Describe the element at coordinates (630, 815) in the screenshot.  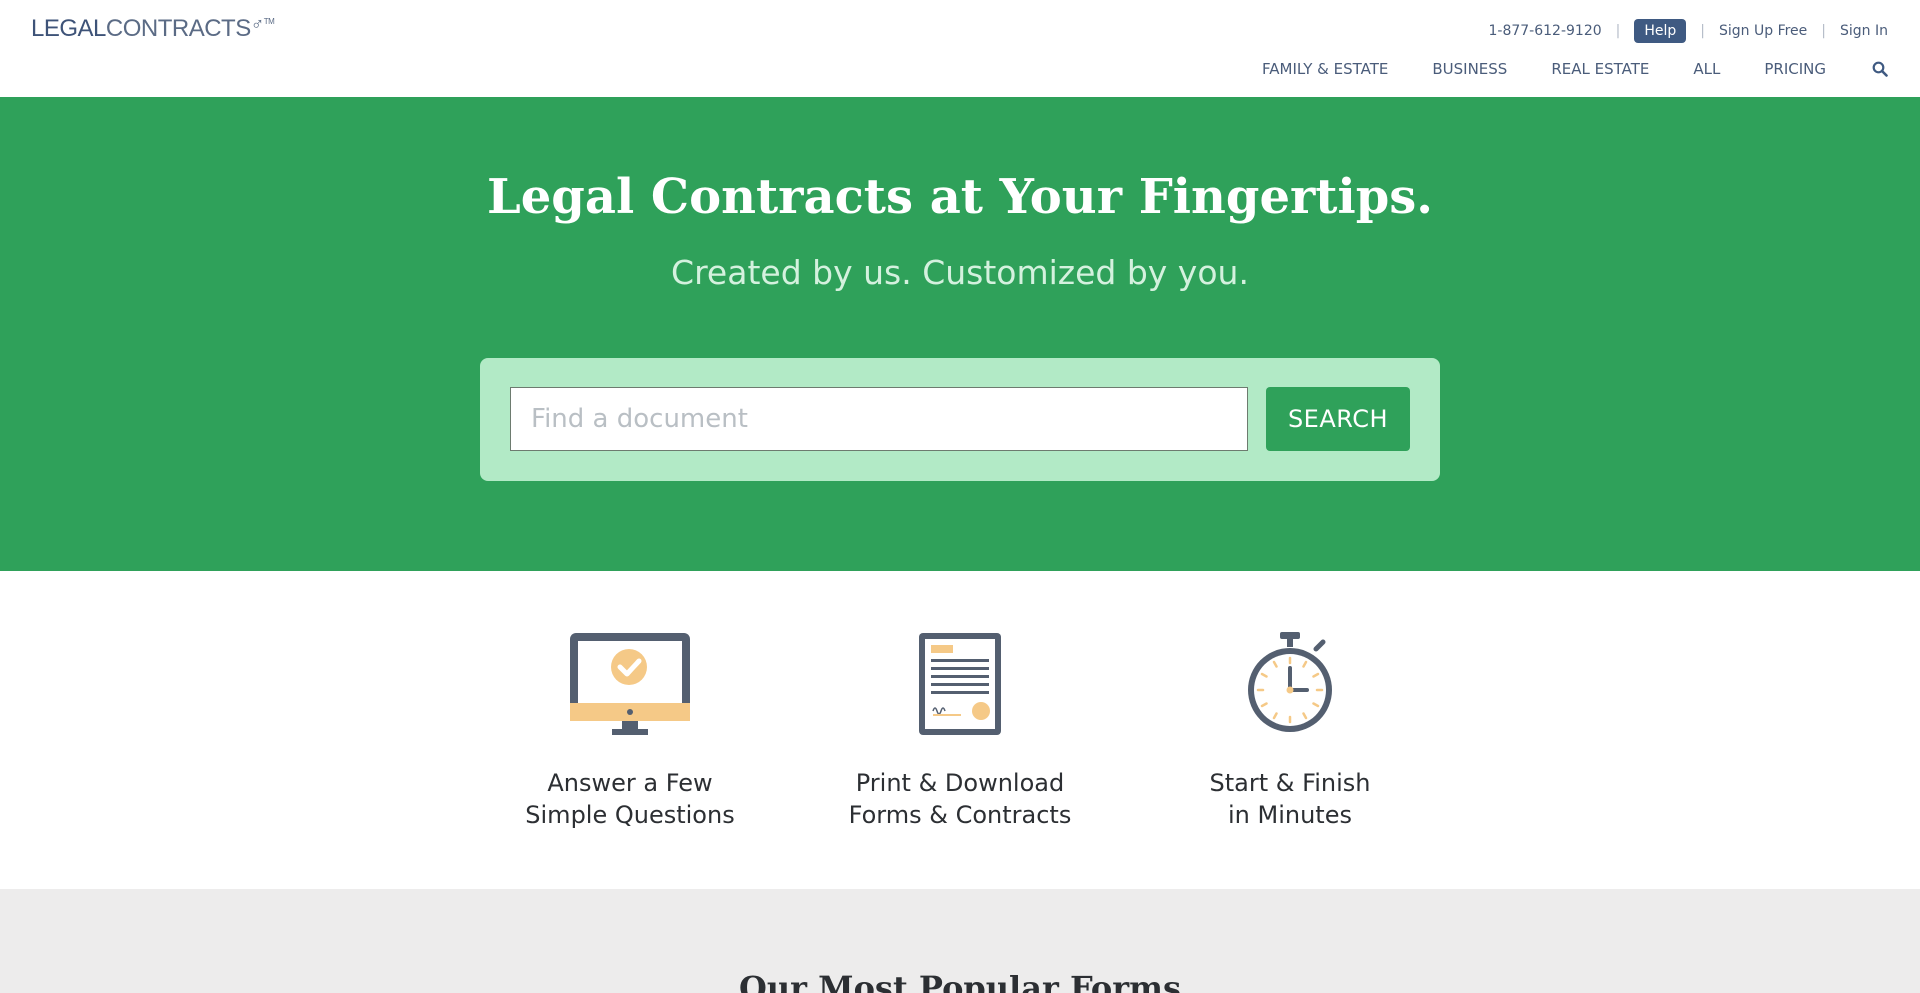
I see `feature-label-line: Simple Questions` at that location.